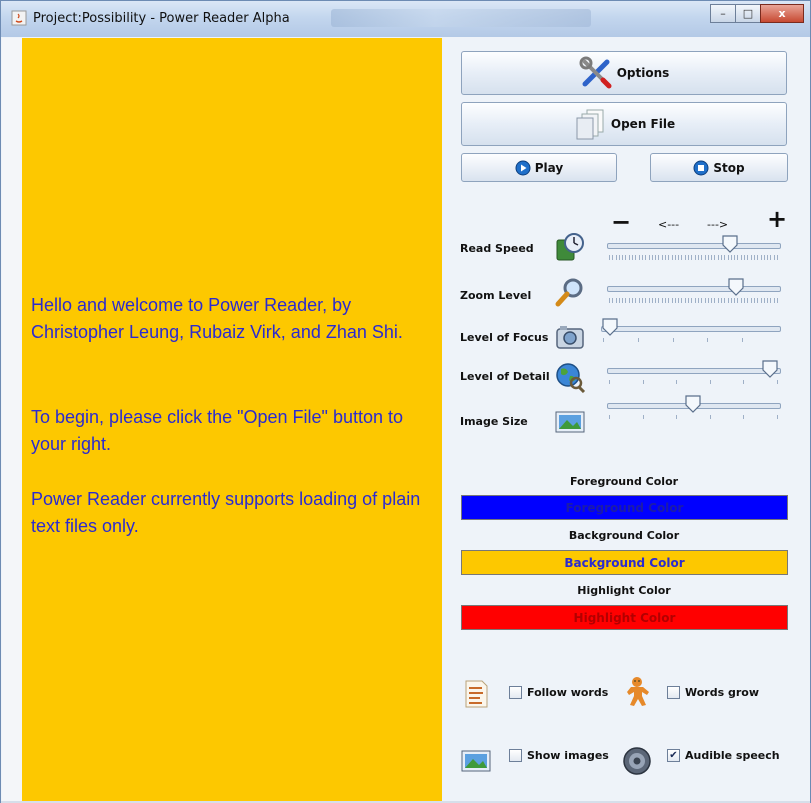  What do you see at coordinates (549, 167) in the screenshot?
I see `play-label: Play` at bounding box center [549, 167].